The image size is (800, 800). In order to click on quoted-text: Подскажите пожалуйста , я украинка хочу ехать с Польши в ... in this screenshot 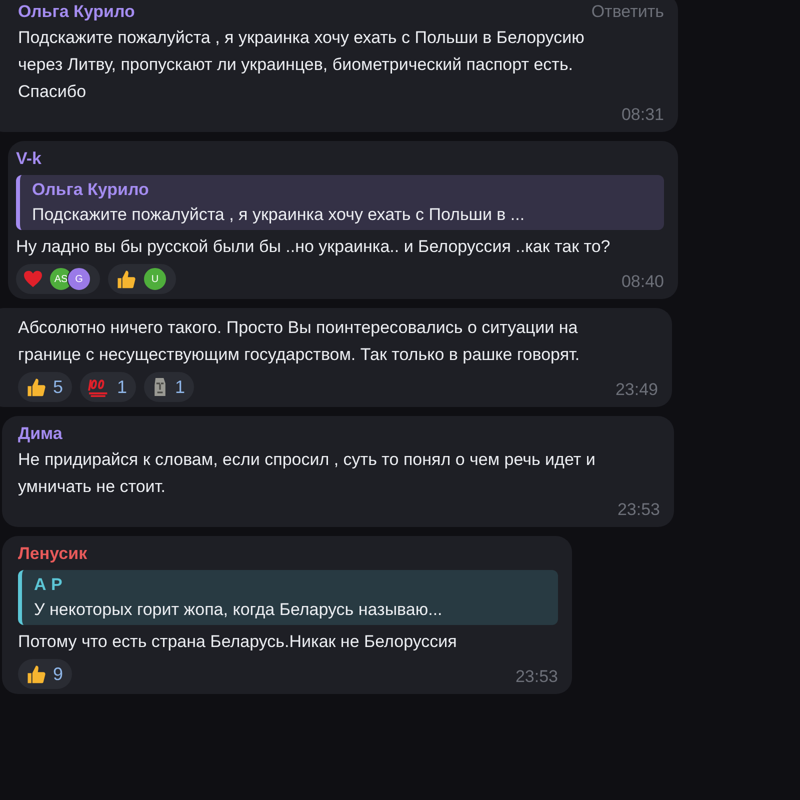, I will do `click(279, 215)`.